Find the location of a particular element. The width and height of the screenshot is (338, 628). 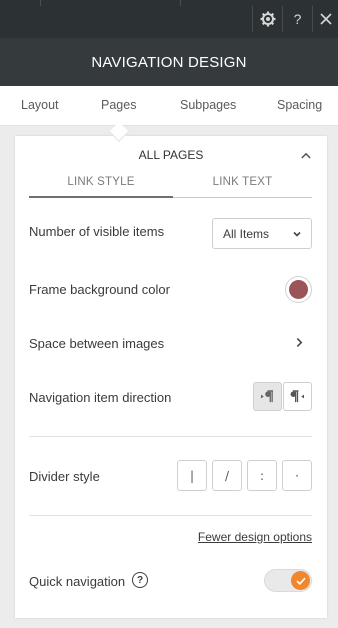

subtab-link-style: LINK STYLE is located at coordinates (101, 187).